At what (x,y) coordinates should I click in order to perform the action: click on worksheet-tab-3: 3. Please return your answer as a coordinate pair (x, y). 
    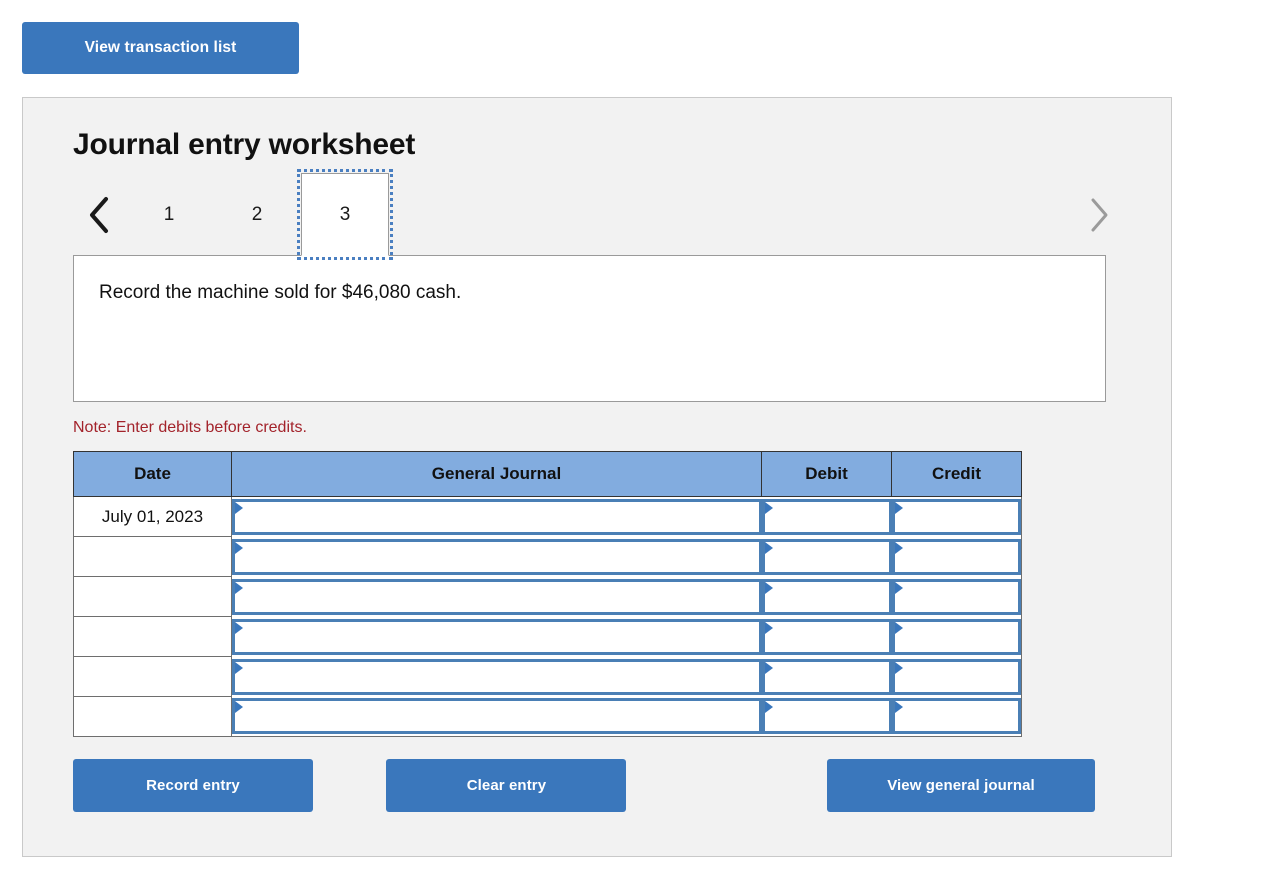
    Looking at the image, I should click on (345, 214).